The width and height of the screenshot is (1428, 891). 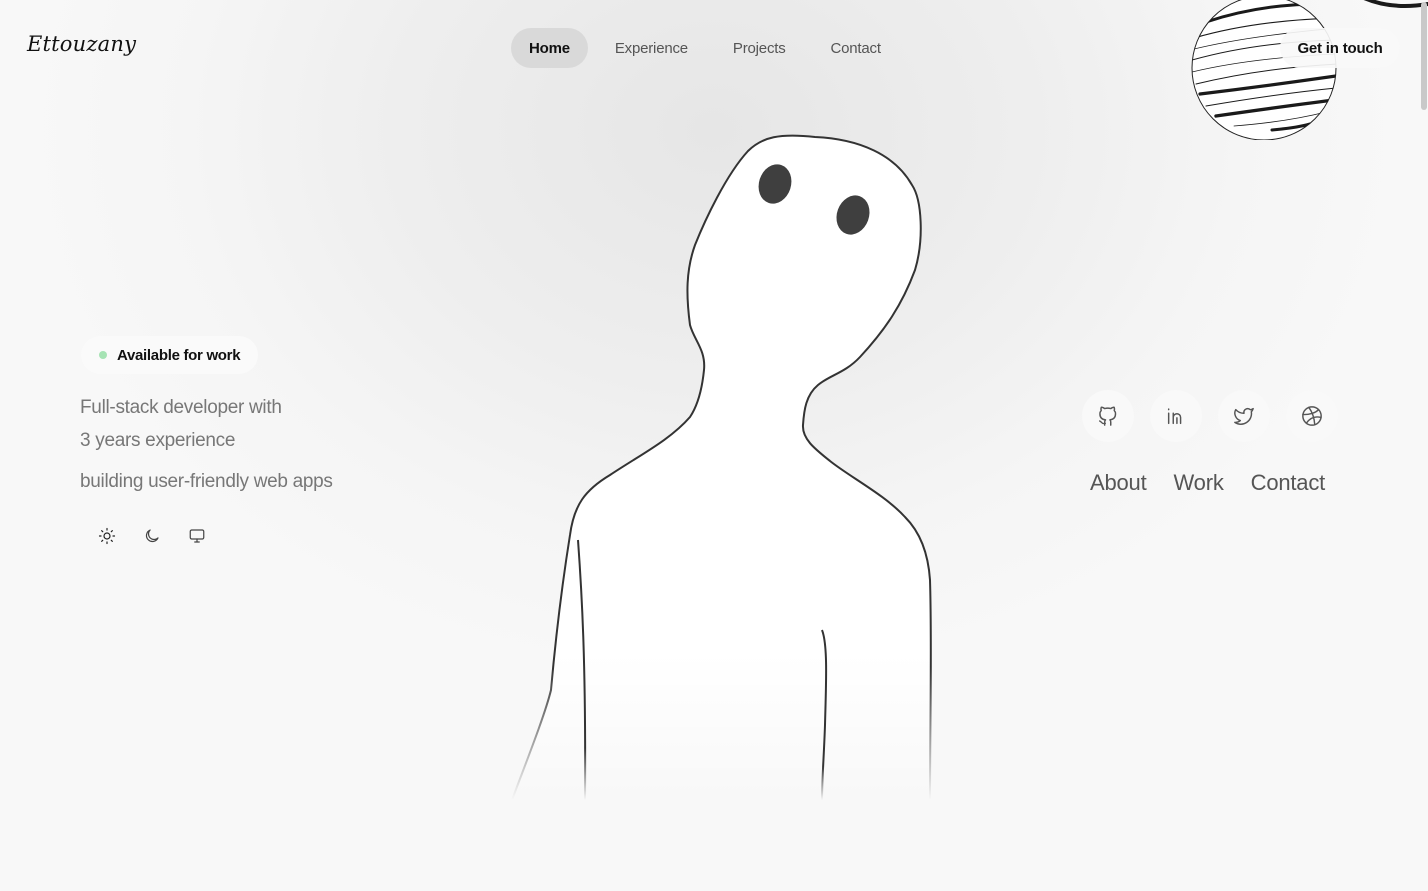 I want to click on github-icon, so click(x=1108, y=416).